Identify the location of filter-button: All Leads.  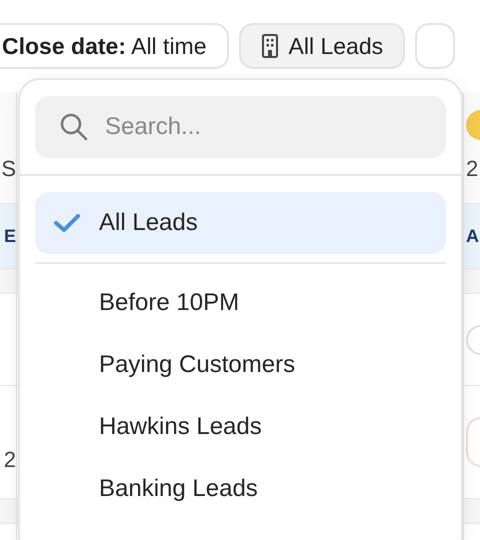
(322, 46).